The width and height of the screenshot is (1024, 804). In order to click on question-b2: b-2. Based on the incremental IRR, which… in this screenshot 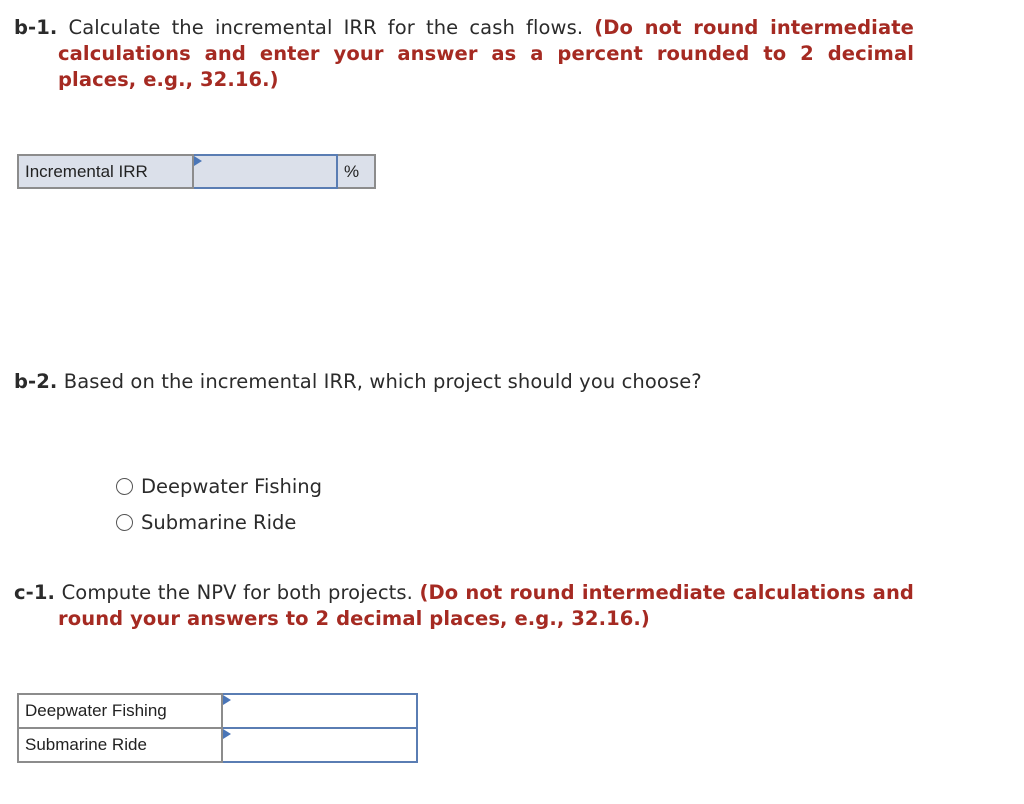, I will do `click(464, 382)`.